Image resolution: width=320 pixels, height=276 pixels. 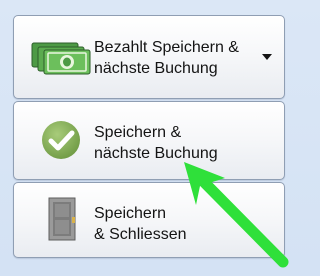 What do you see at coordinates (62, 219) in the screenshot?
I see `door-icon` at bounding box center [62, 219].